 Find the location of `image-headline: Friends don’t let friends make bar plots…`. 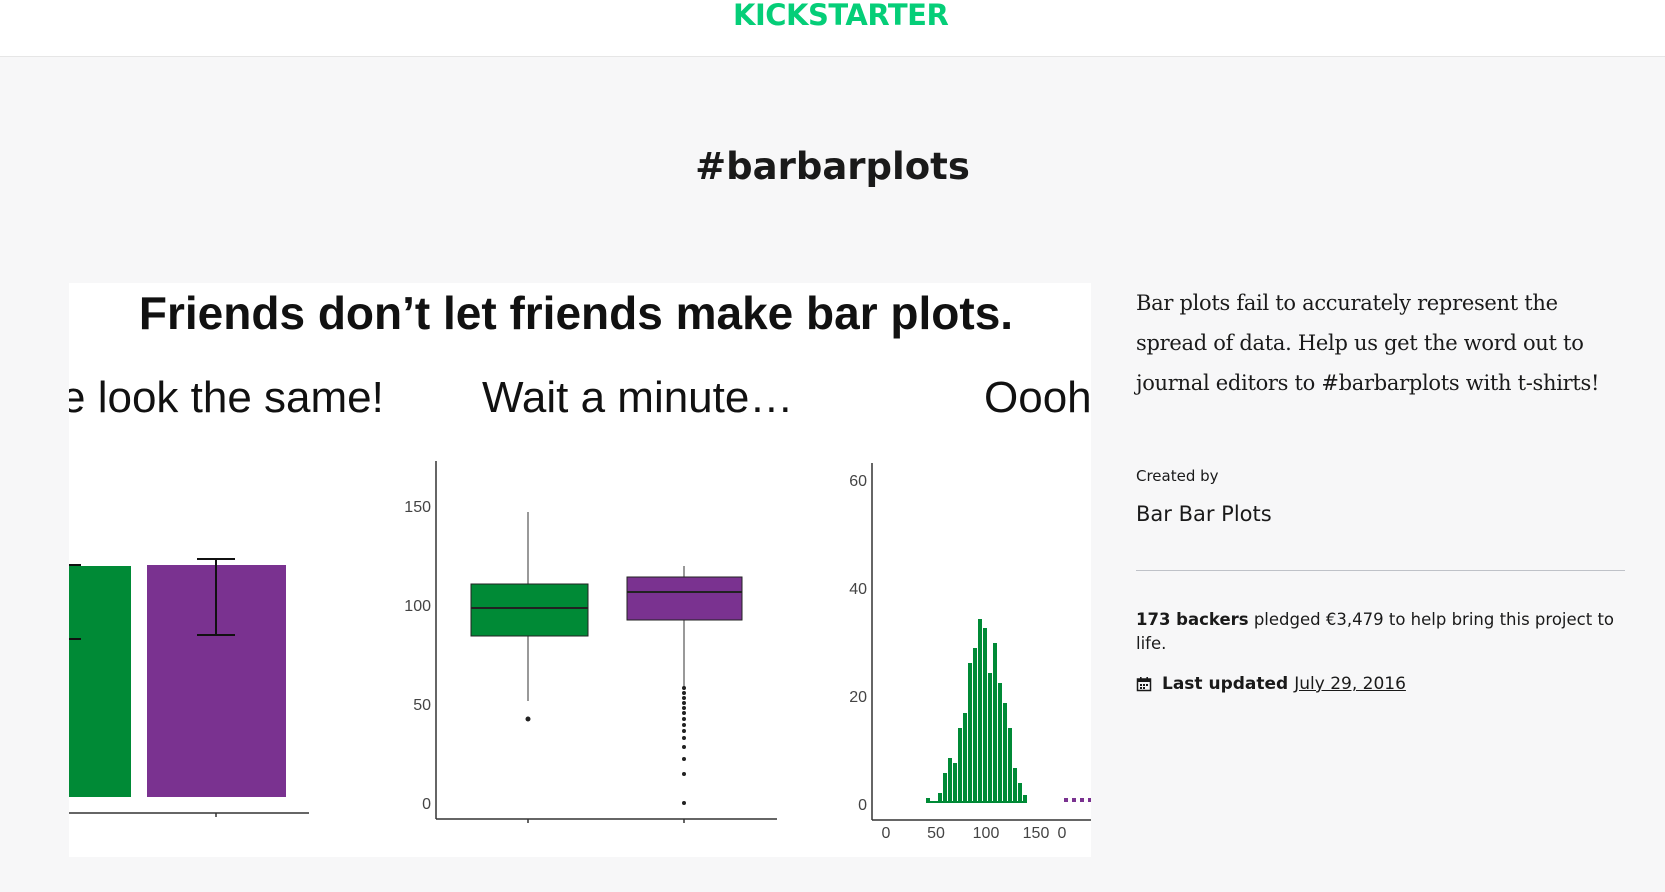

image-headline: Friends don’t let friends make bar plots… is located at coordinates (576, 313).